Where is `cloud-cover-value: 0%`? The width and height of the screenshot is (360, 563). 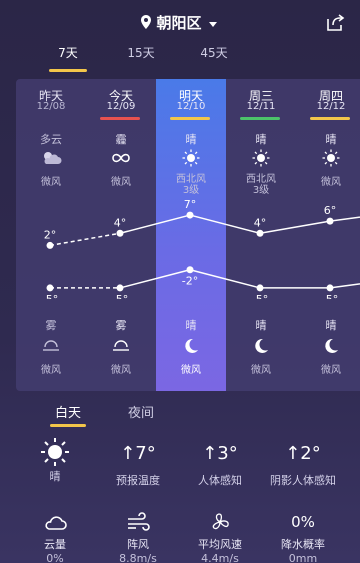
cloud-cover-value: 0% is located at coordinates (55, 557).